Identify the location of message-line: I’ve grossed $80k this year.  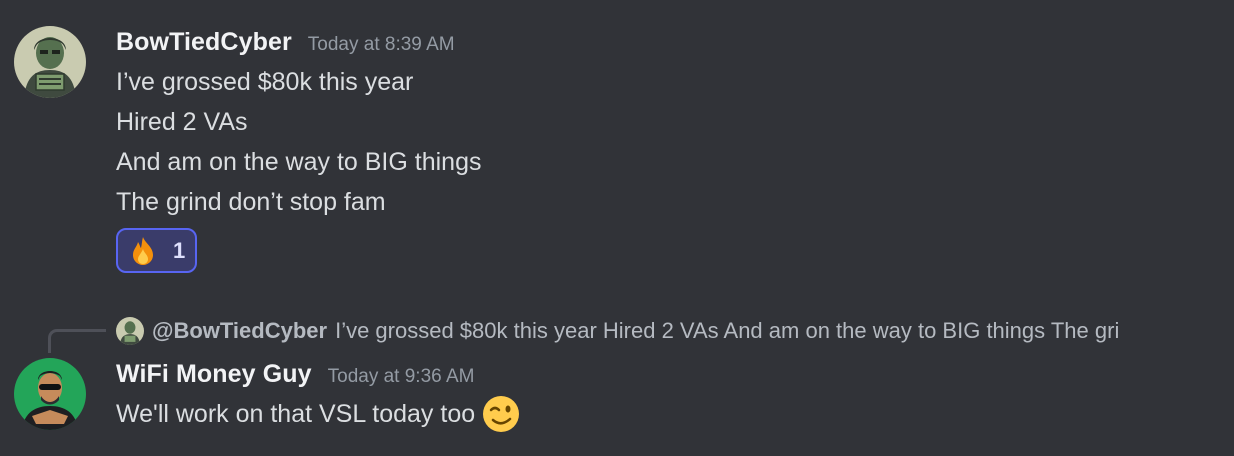
(265, 82).